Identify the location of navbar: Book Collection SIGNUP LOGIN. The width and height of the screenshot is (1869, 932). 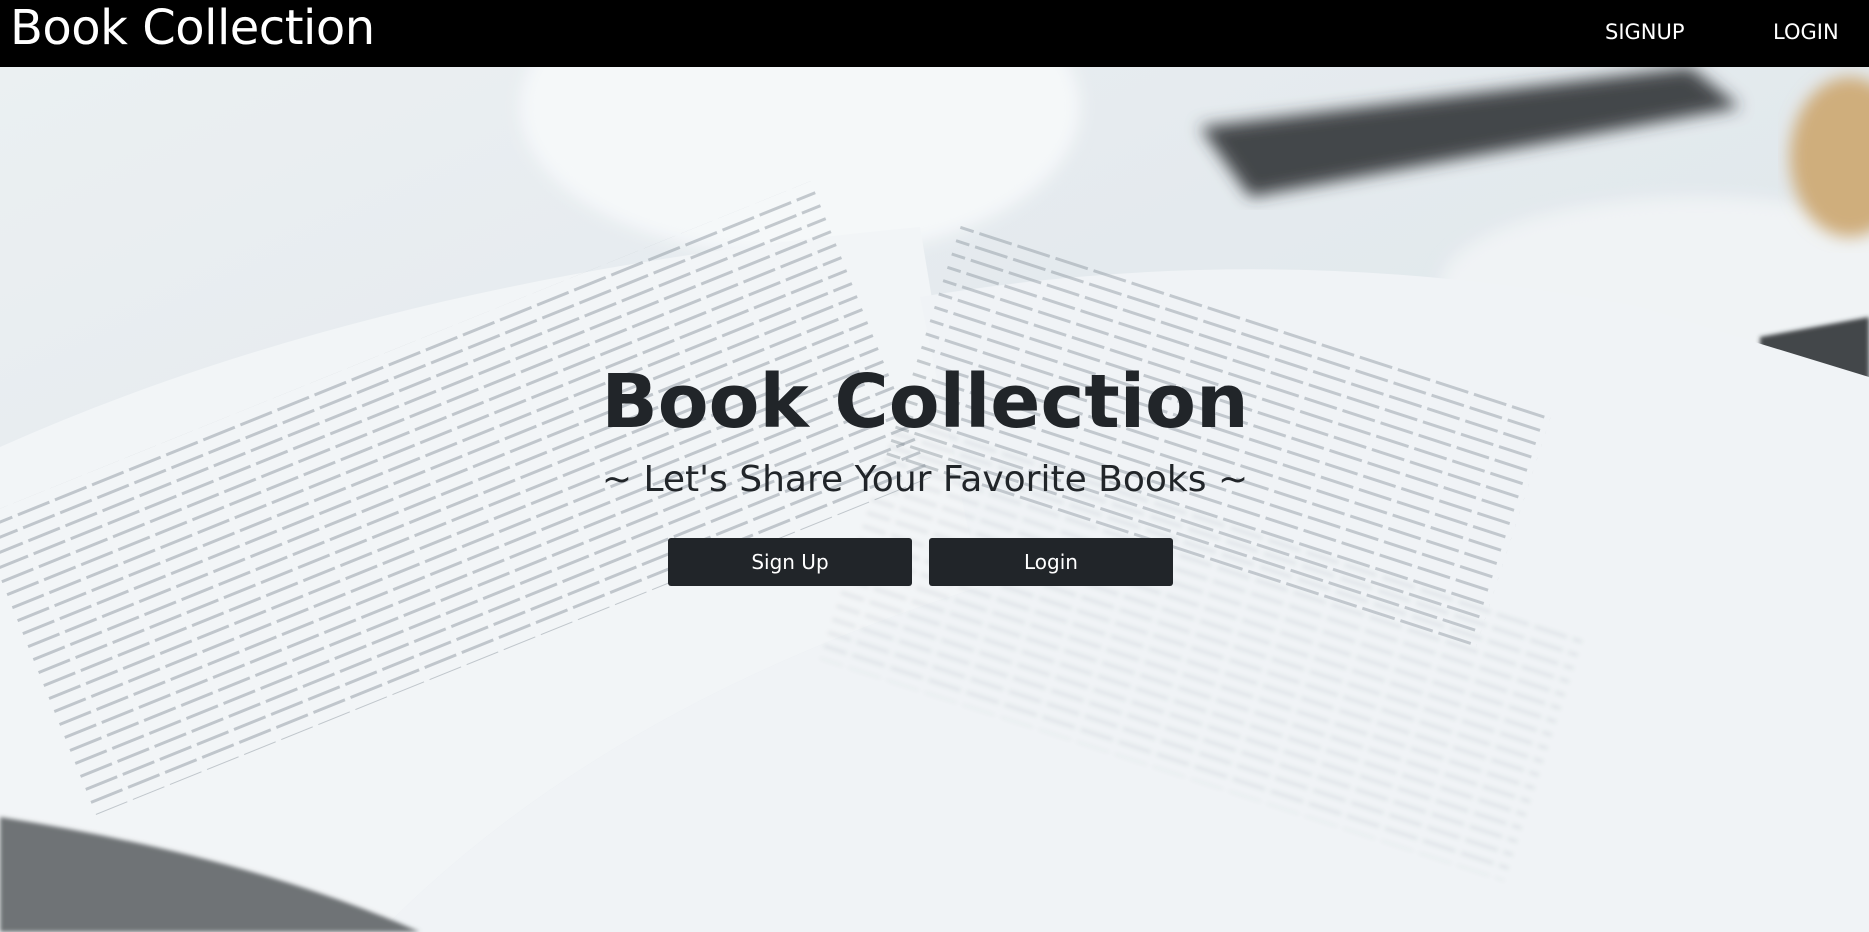
(934, 33).